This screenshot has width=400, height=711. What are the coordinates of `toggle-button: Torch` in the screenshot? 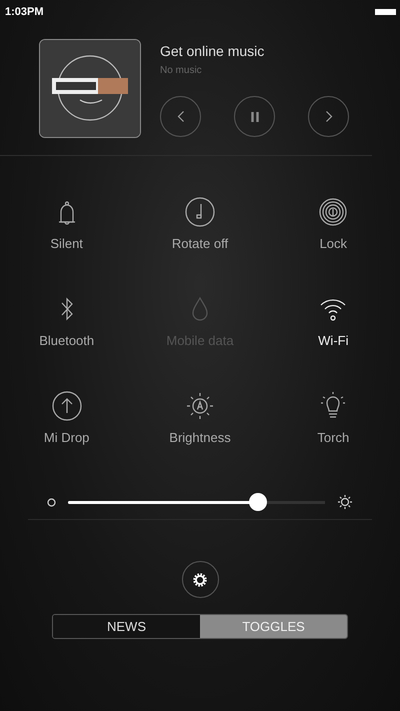 It's located at (333, 417).